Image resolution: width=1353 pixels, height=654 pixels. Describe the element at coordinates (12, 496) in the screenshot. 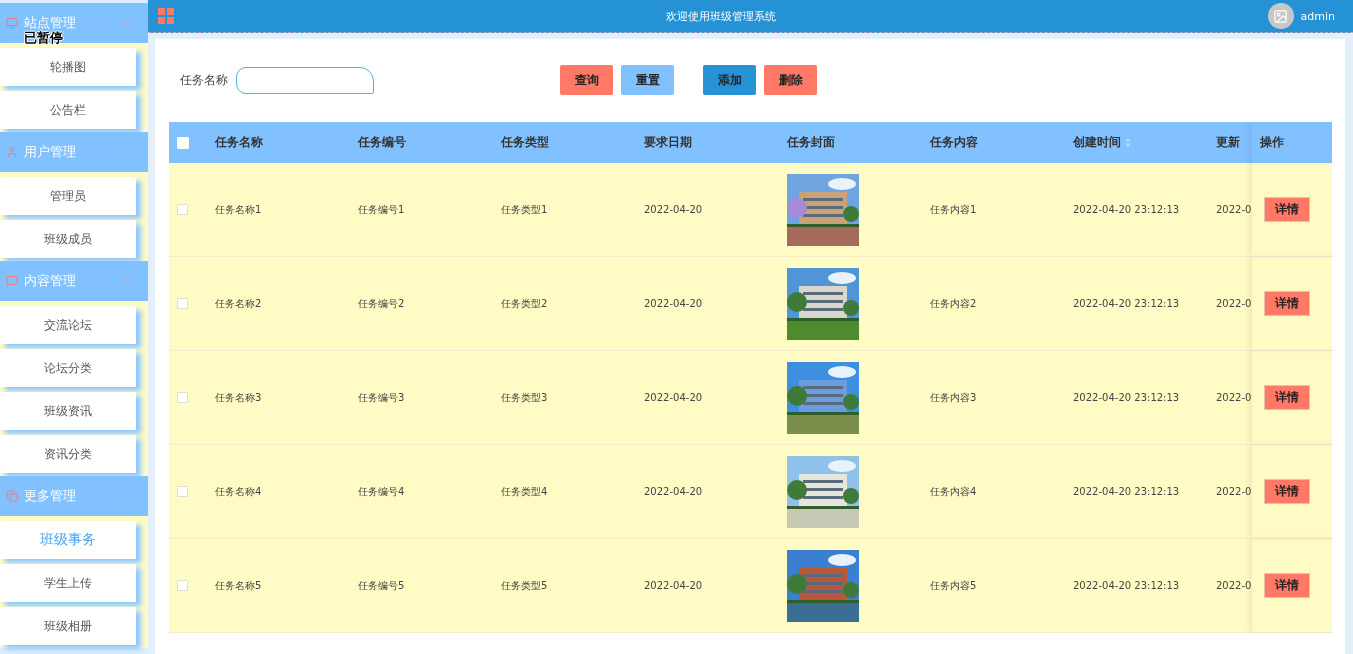

I see `copy-icon` at that location.